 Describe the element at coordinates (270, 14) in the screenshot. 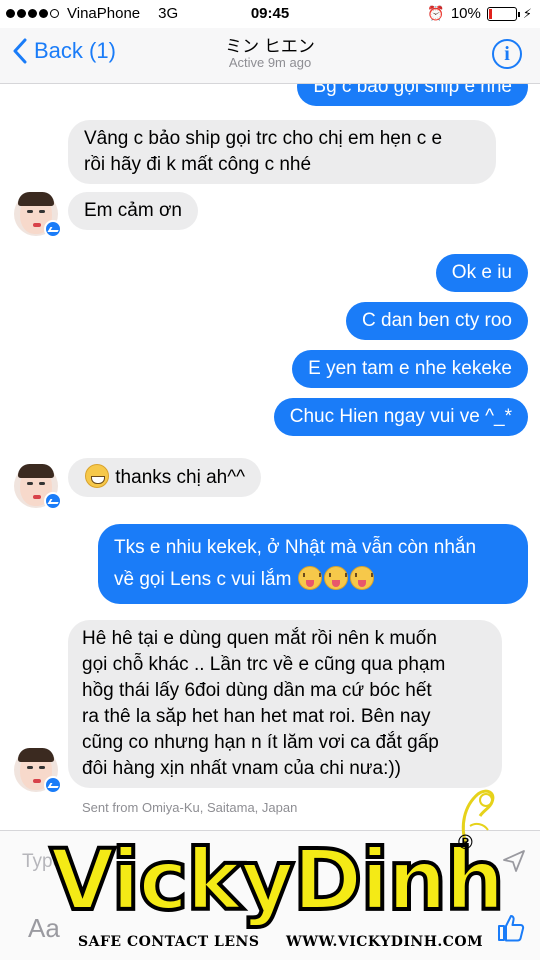

I see `status-bar: VinaPhone 3G 09:45 ⏰ 10% ⚡` at that location.